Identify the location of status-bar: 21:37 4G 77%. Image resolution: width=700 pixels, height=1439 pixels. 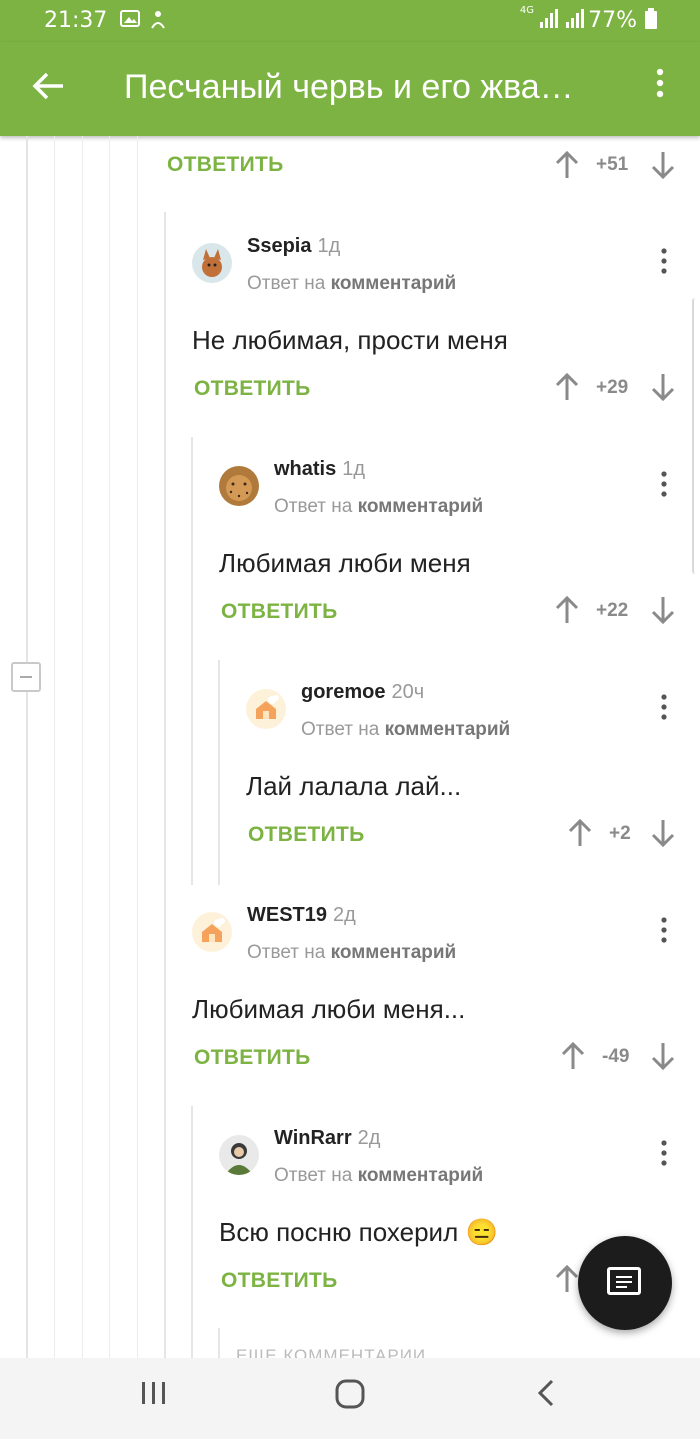
(350, 21).